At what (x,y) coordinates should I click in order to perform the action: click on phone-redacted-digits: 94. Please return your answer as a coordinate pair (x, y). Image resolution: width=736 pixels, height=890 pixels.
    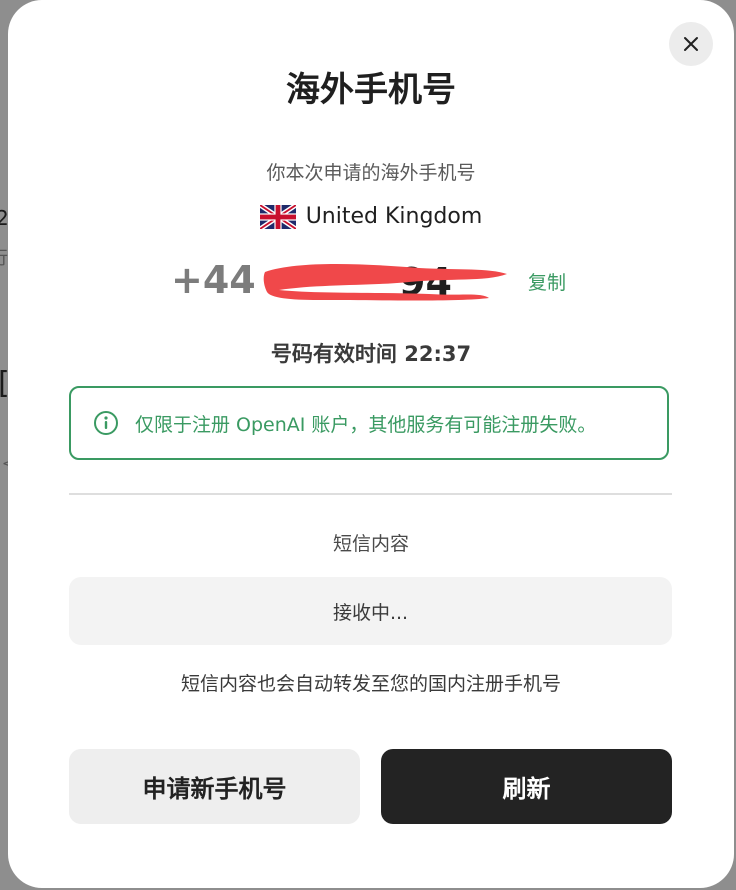
    Looking at the image, I should click on (389, 284).